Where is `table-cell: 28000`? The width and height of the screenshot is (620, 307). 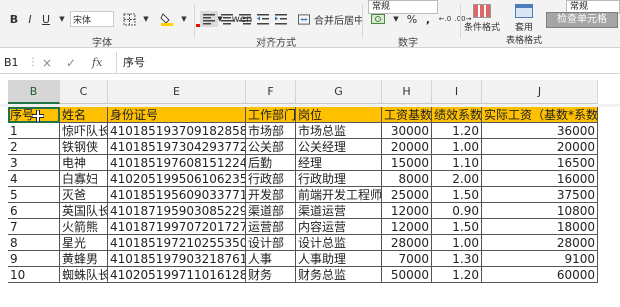
table-cell: 28000 is located at coordinates (407, 243).